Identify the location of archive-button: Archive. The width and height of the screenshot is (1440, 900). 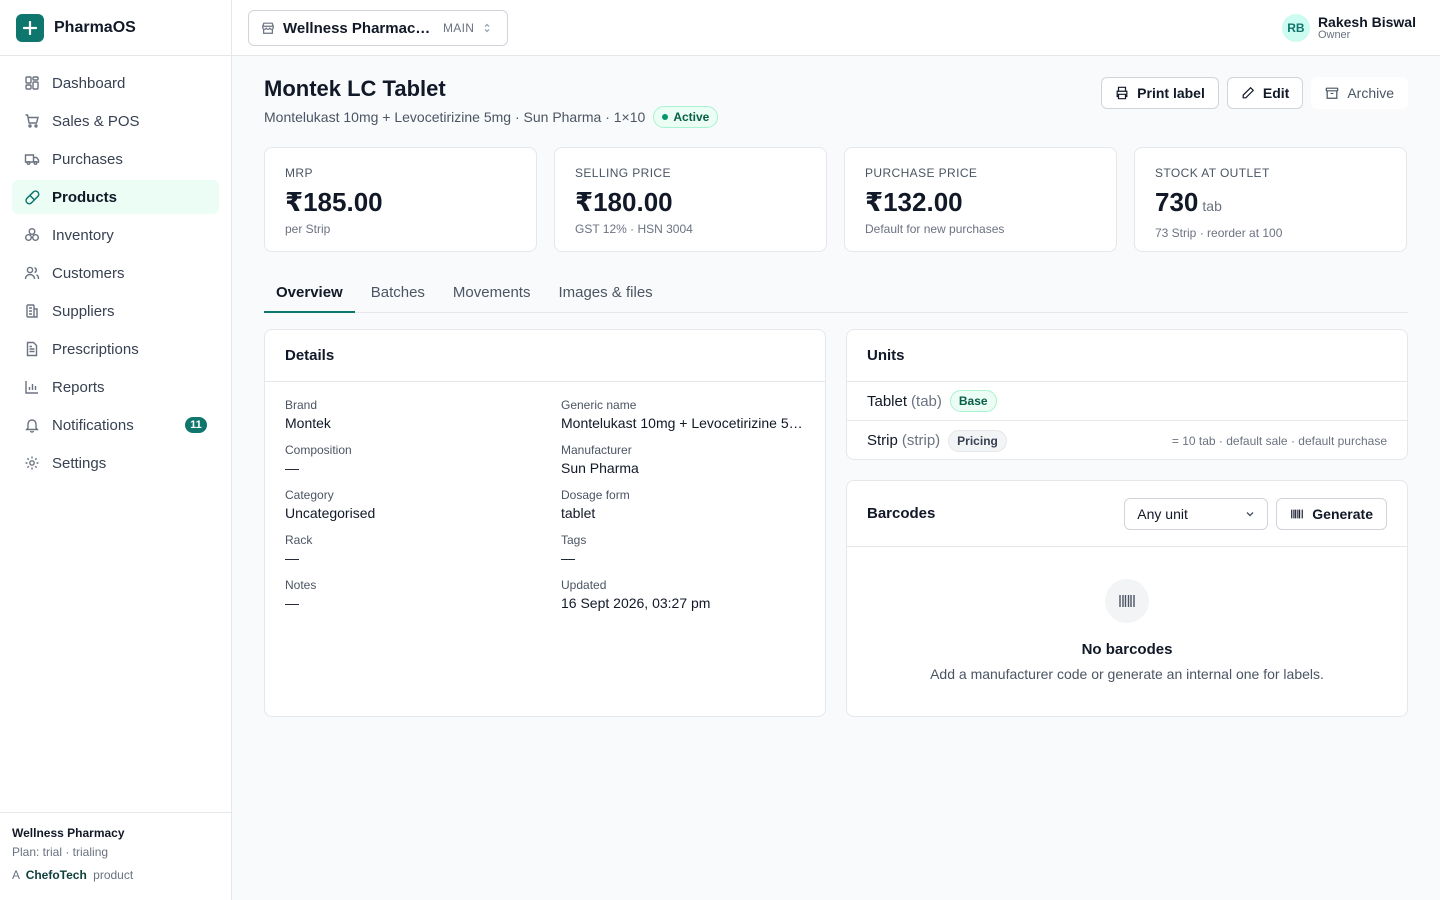
(1359, 93).